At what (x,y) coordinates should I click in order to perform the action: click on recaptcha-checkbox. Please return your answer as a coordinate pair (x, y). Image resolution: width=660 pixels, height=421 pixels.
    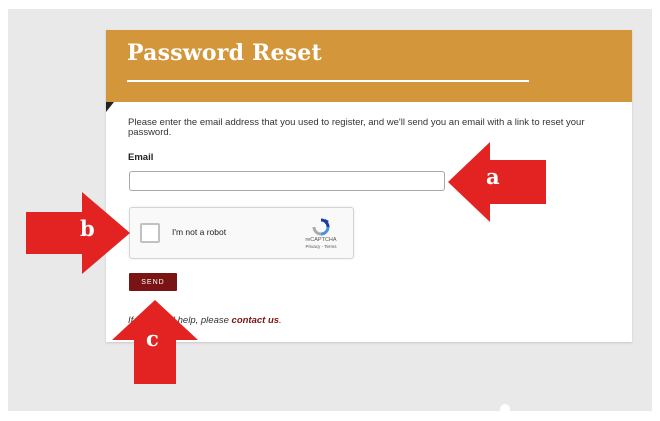
    Looking at the image, I should click on (150, 233).